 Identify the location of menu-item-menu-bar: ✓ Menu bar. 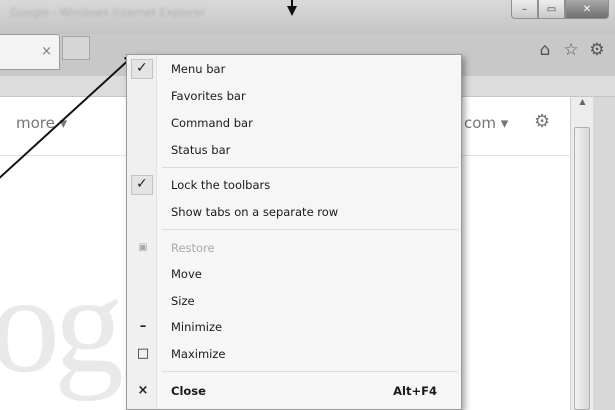
(294, 69).